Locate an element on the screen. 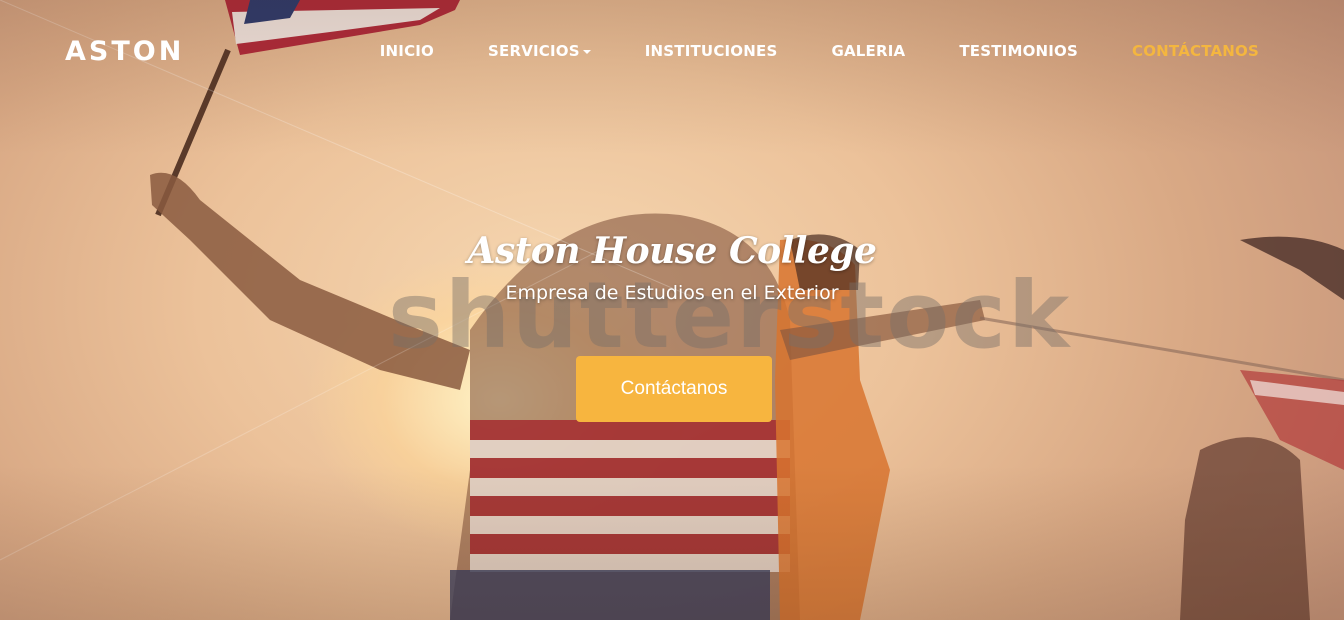 The image size is (1344, 620). nav-item-contactanos: CONTÁCTANOS is located at coordinates (1195, 51).